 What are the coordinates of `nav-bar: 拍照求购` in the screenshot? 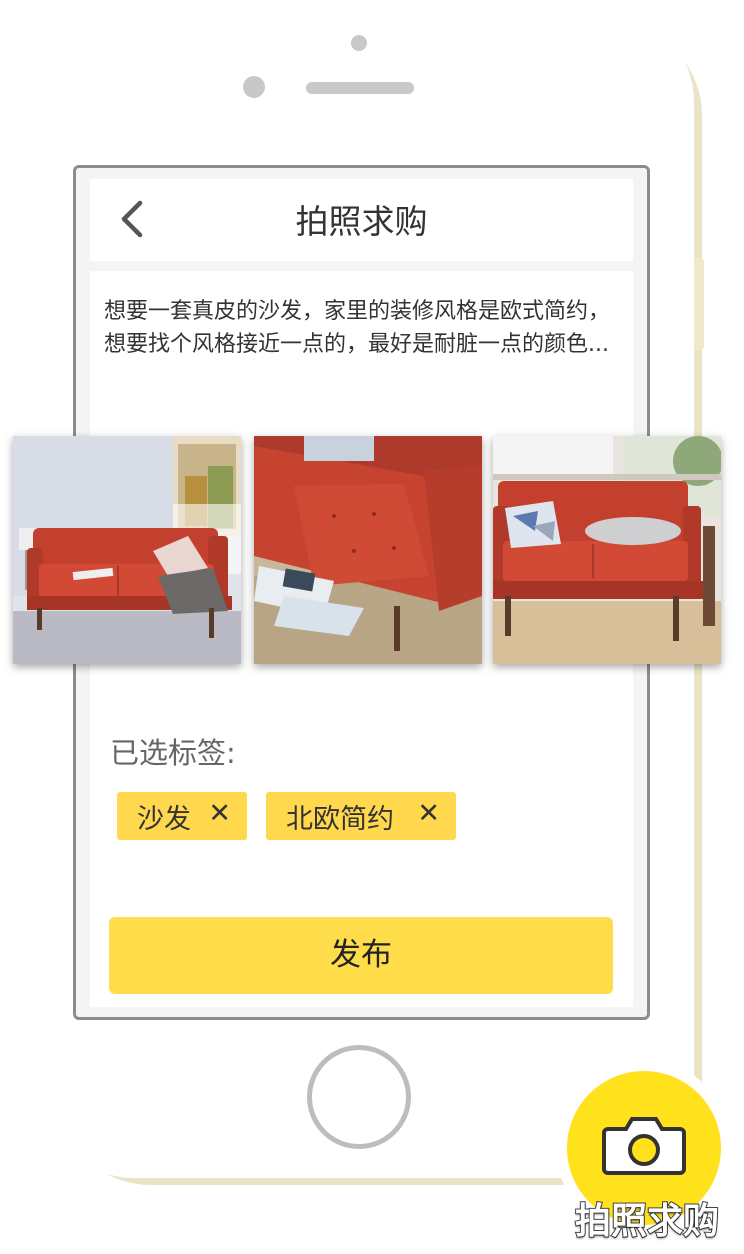 It's located at (361, 220).